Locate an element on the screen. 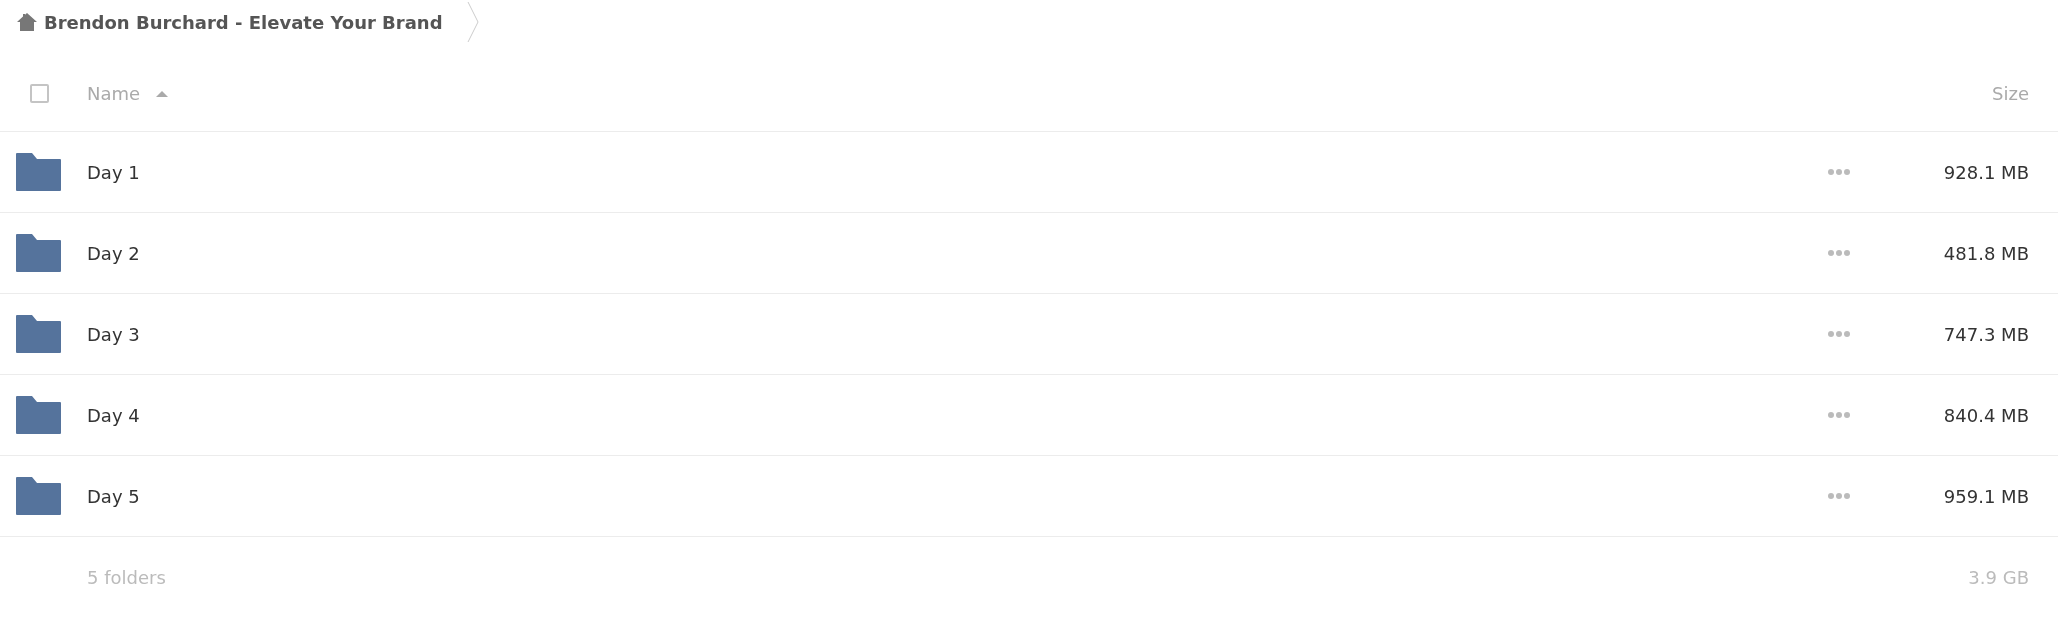 This screenshot has width=2058, height=618. file-size: 747.3 MB is located at coordinates (1986, 334).